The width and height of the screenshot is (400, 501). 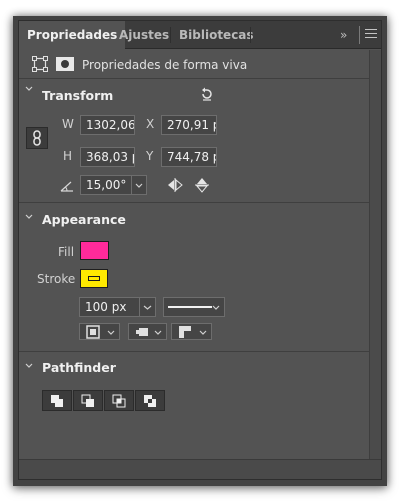 I want to click on h-label: H, so click(x=68, y=156).